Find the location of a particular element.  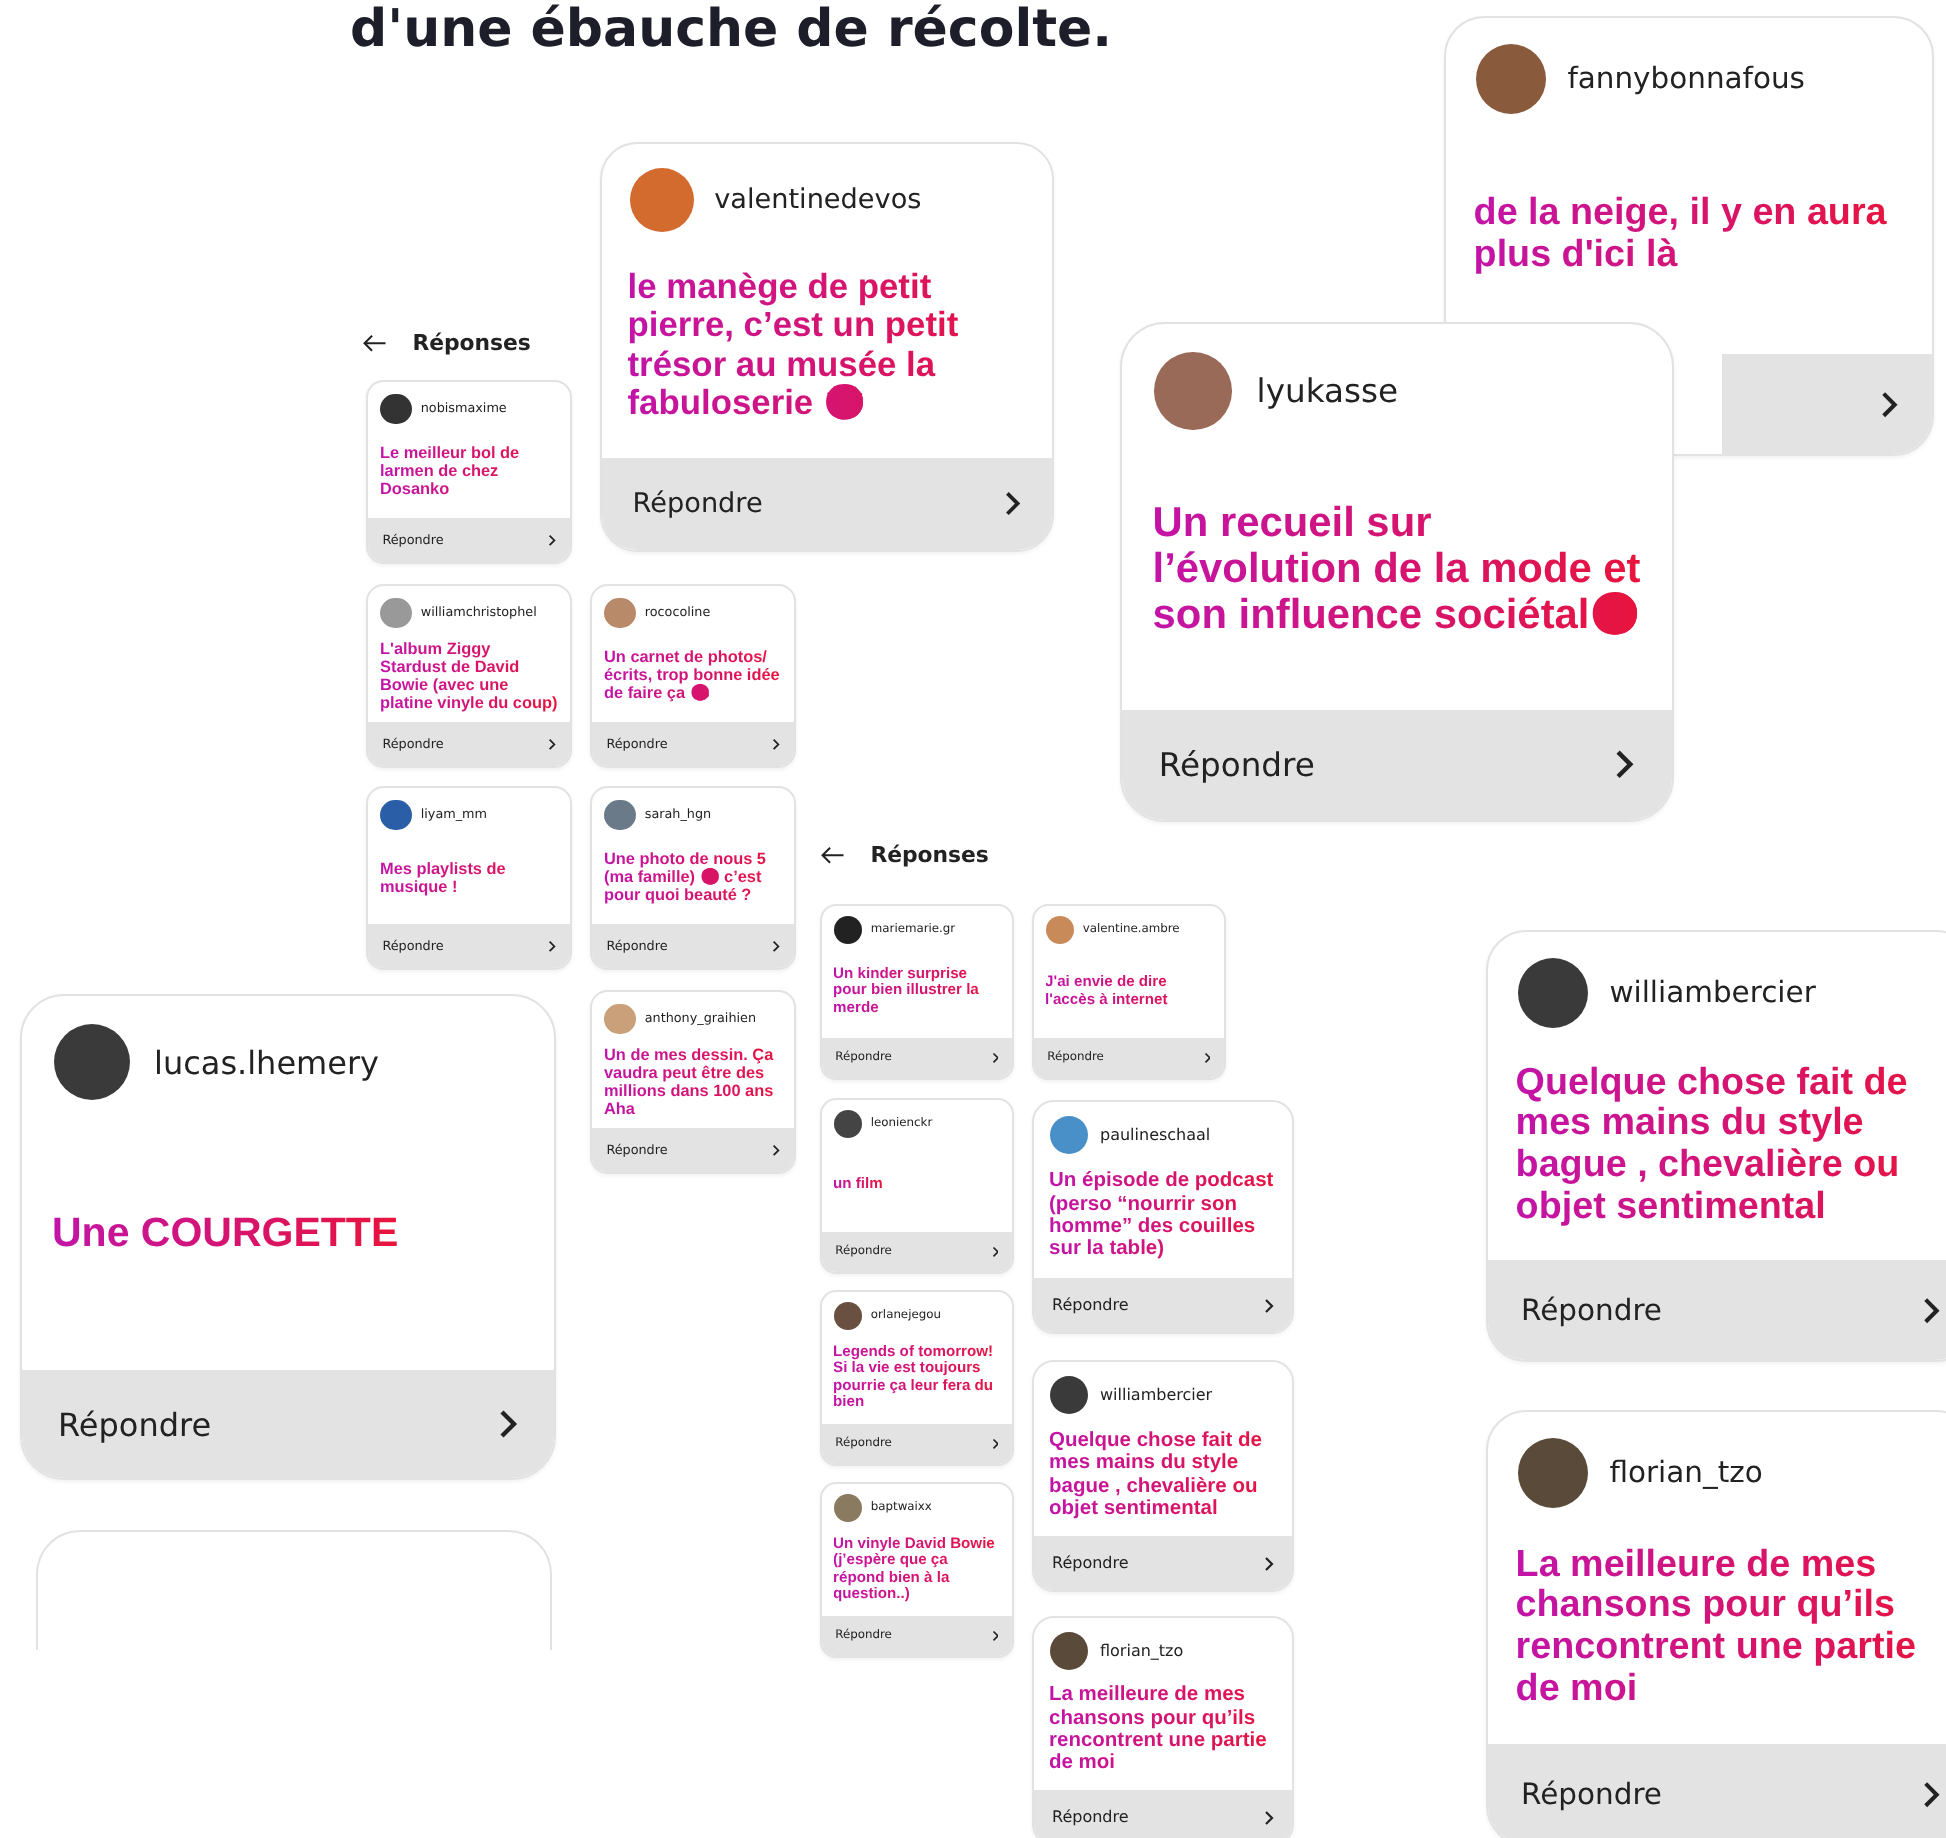

message-text: L'album Ziggy Stardust de David Bowie (avec une platine vinyle du coup) is located at coordinates (469, 675).